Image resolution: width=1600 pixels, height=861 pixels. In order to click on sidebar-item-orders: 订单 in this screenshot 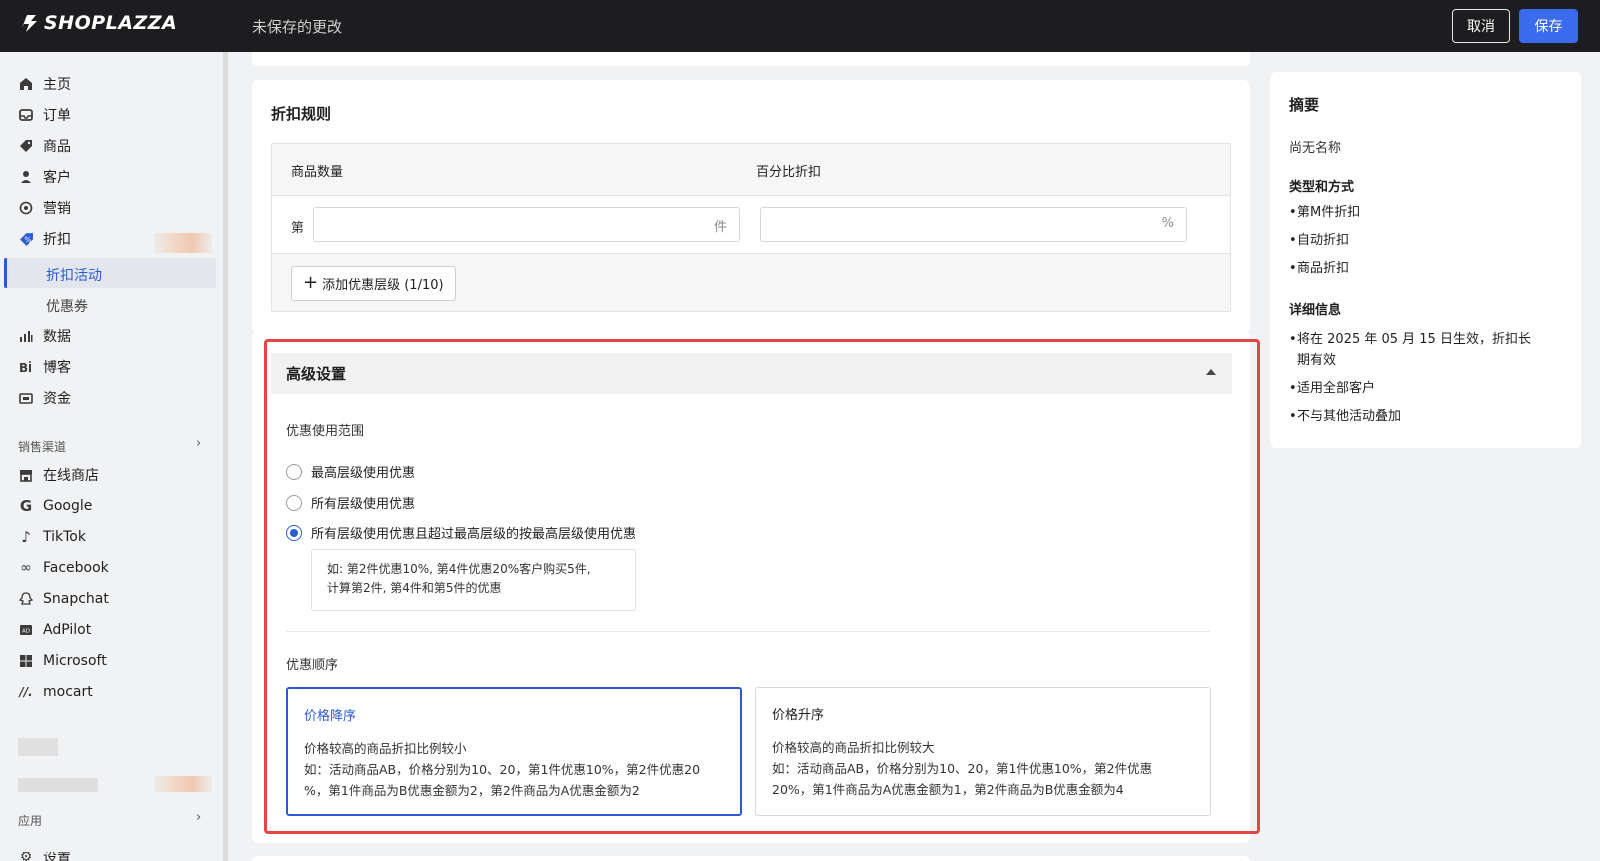, I will do `click(118, 115)`.